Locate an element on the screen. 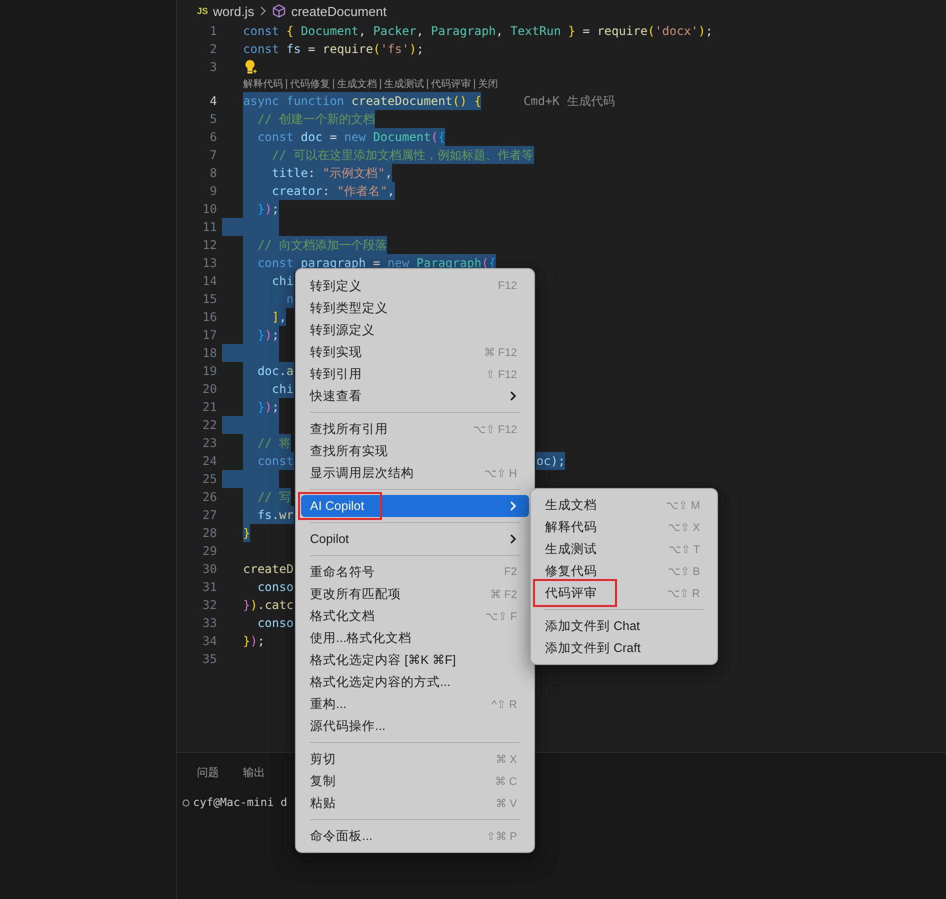  codelens-link: 解释代码 is located at coordinates (263, 84).